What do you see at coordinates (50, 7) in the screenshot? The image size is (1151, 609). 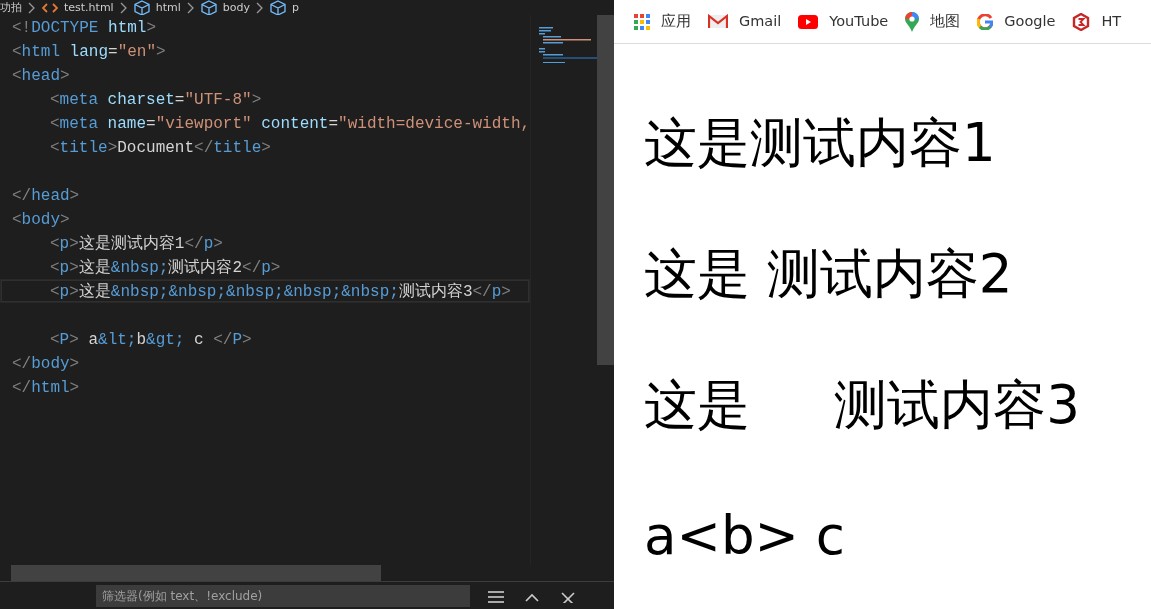 I see `code-file-icon` at bounding box center [50, 7].